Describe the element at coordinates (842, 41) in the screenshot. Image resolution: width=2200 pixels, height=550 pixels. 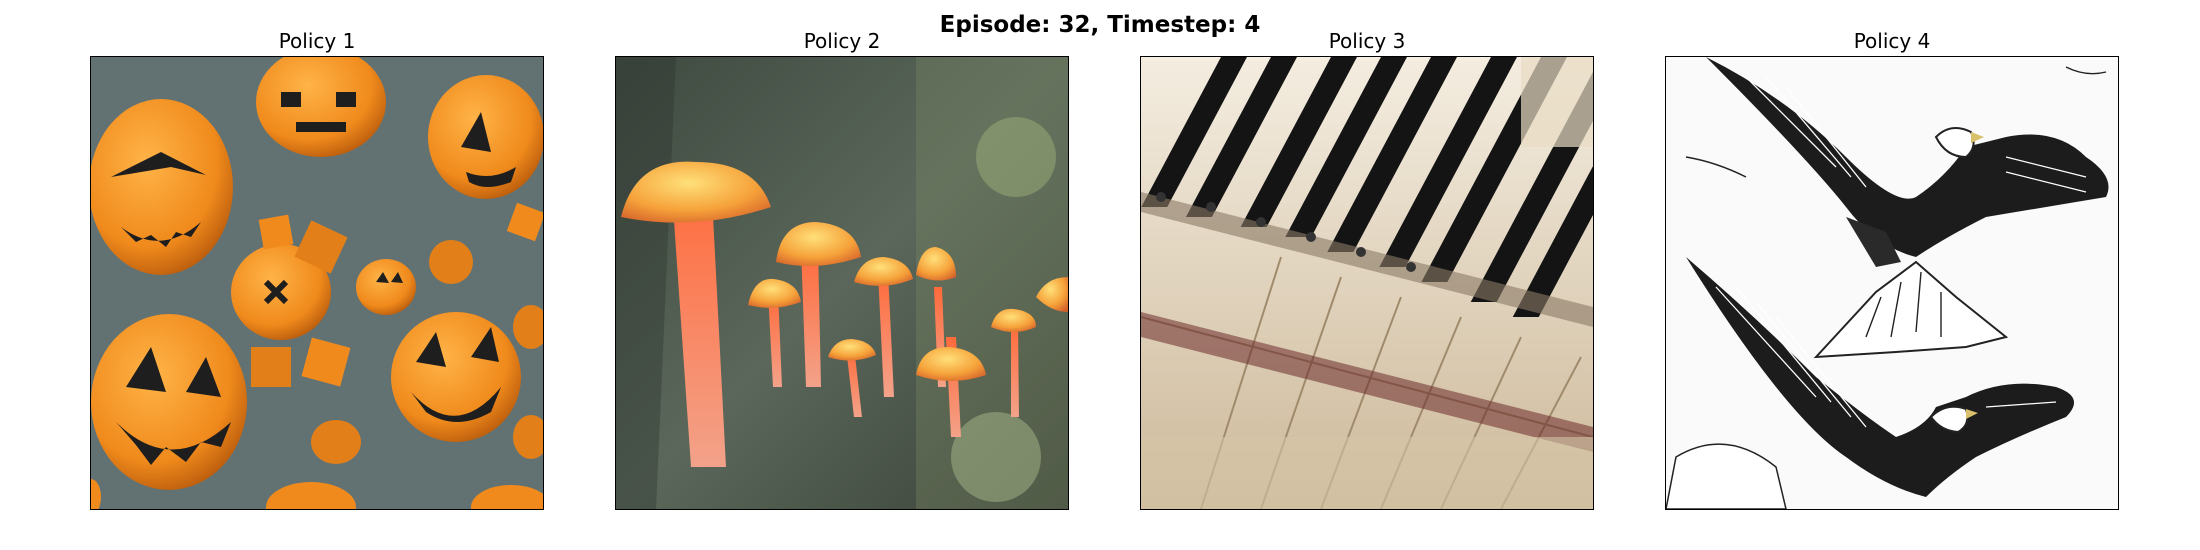
I see `panel-title-policy-2: Policy 2` at that location.